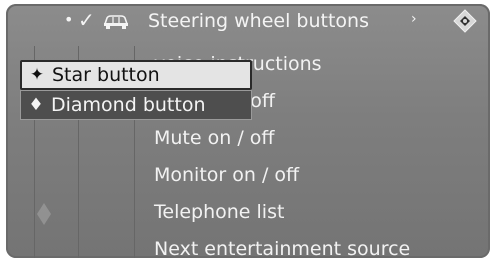 The height and width of the screenshot is (262, 496). I want to click on popup-option-diamond-button: ♦ Diamond button, so click(136, 105).